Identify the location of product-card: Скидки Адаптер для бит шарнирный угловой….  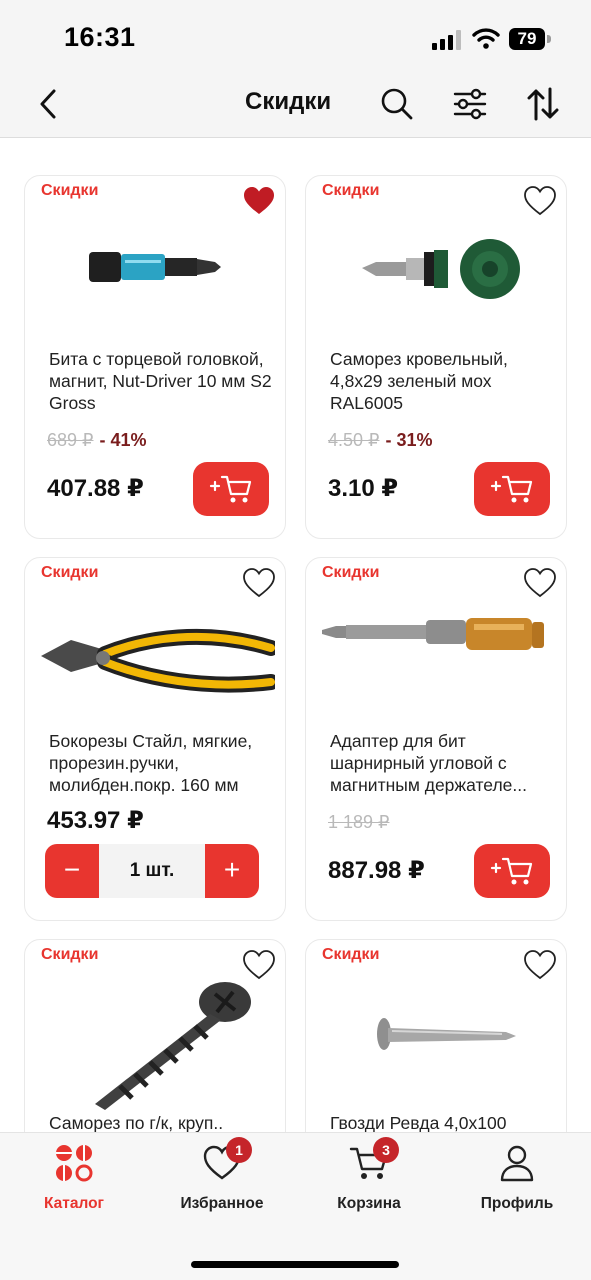
(436, 739).